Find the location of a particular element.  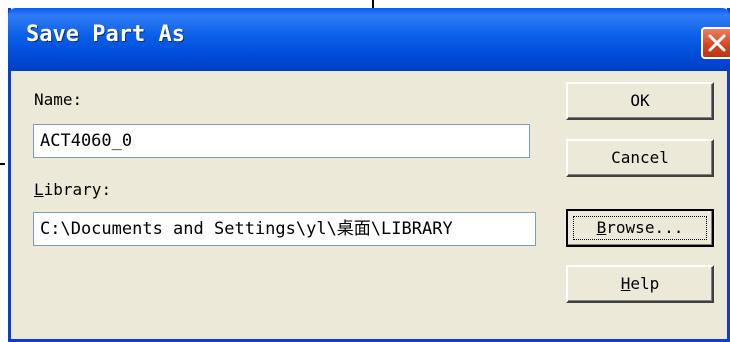

library-label: Library: is located at coordinates (72, 189).